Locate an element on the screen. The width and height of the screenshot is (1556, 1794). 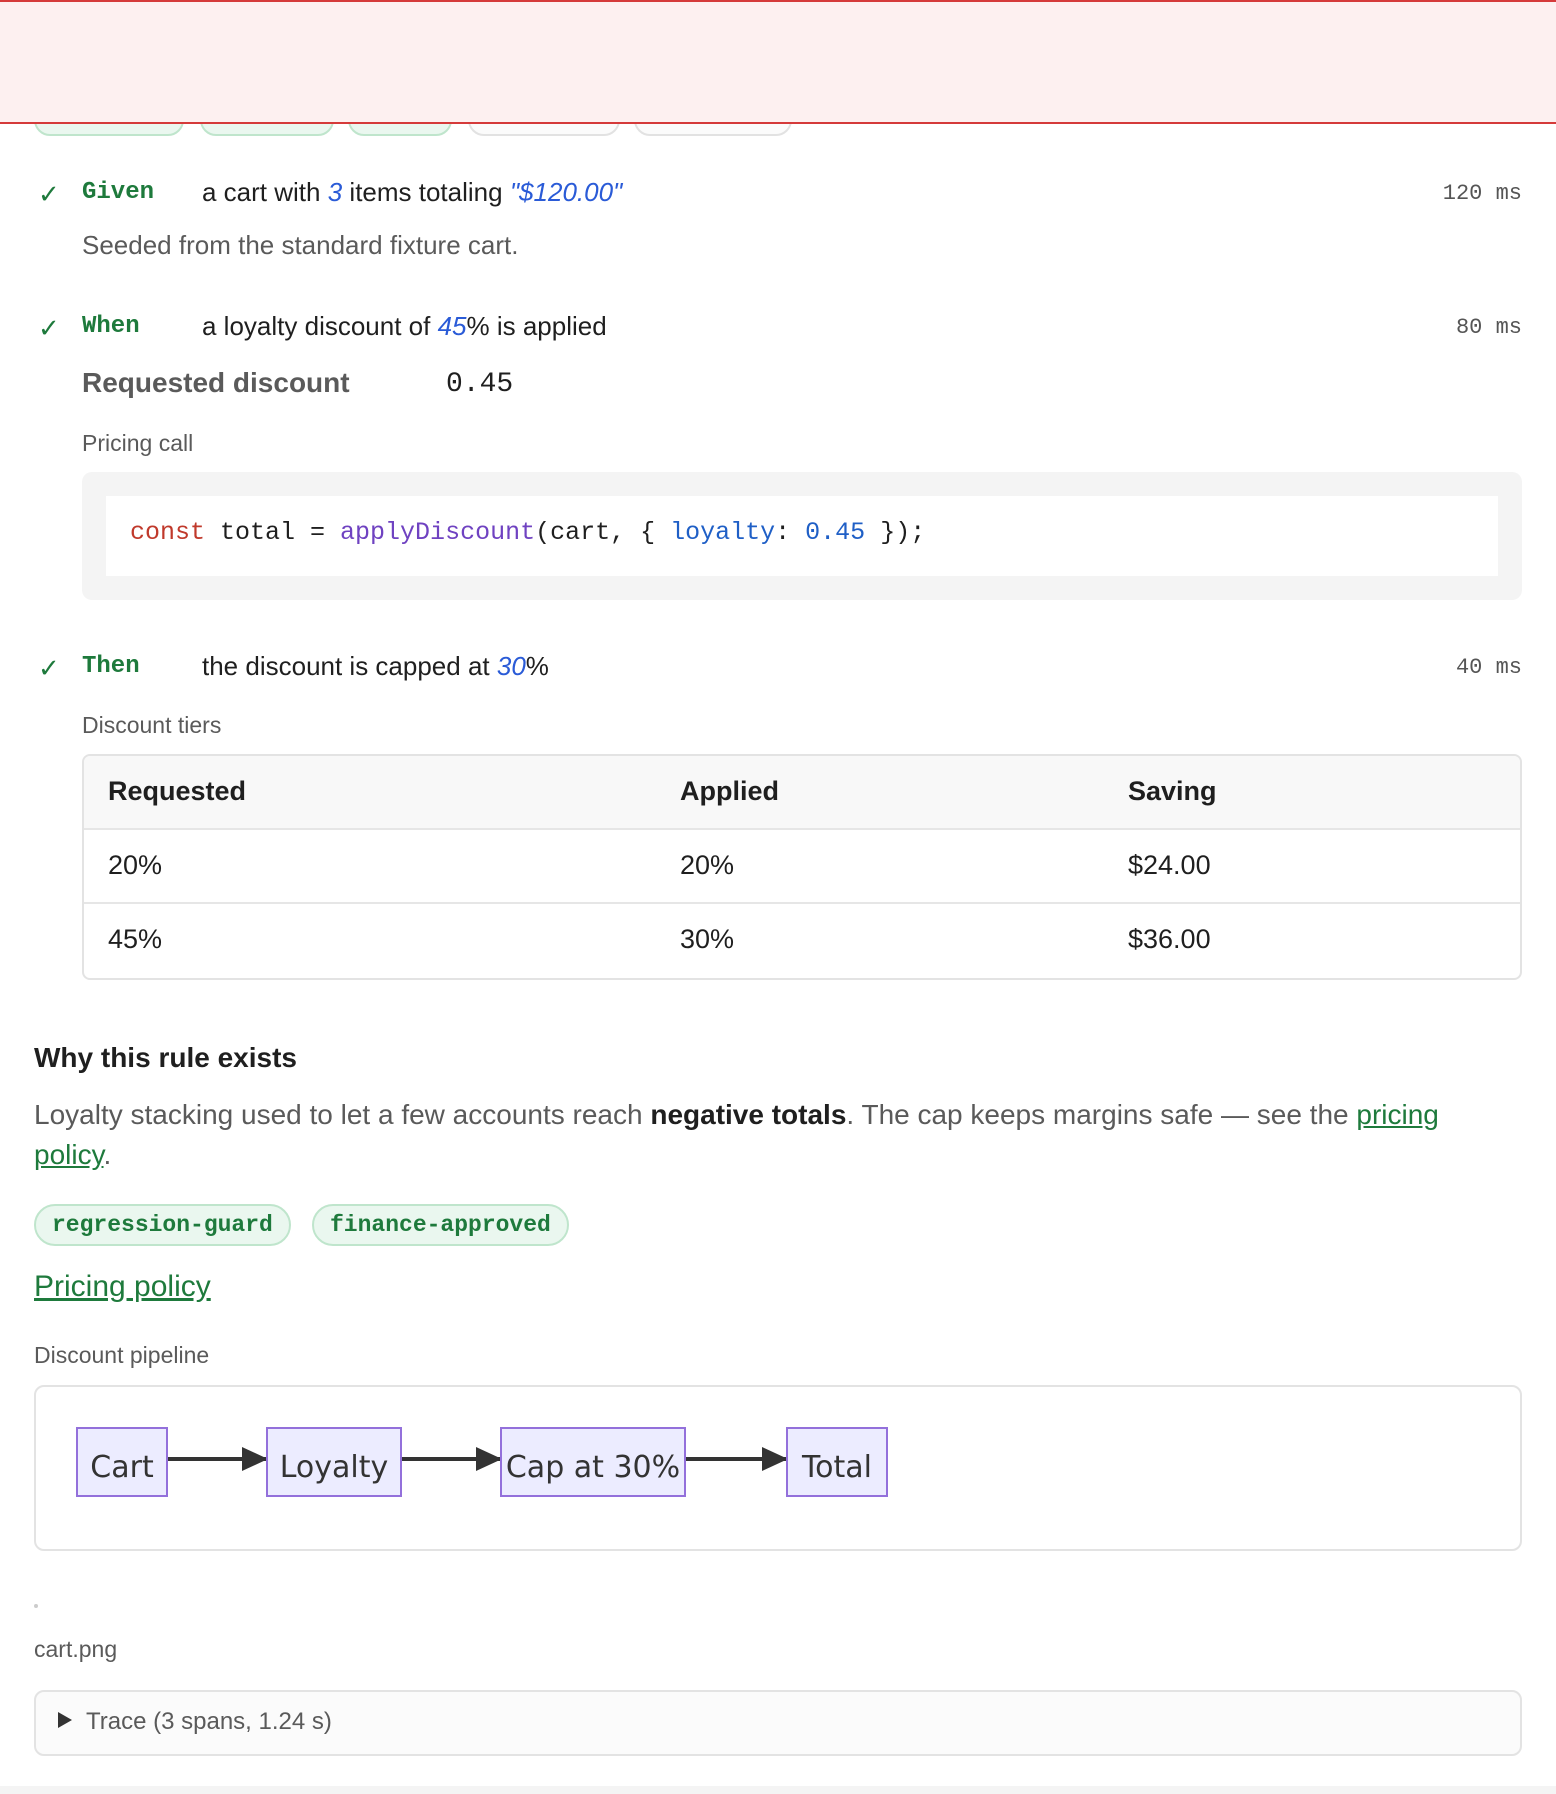
step-param: "$120.00" is located at coordinates (566, 192).